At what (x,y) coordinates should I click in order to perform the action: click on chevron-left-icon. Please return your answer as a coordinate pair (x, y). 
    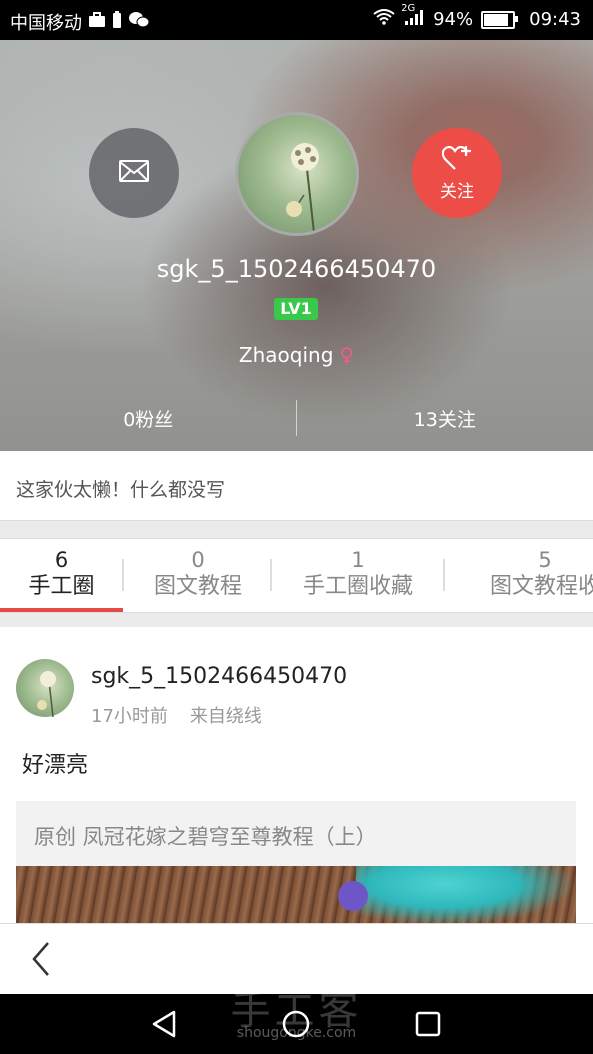
    Looking at the image, I should click on (42, 962).